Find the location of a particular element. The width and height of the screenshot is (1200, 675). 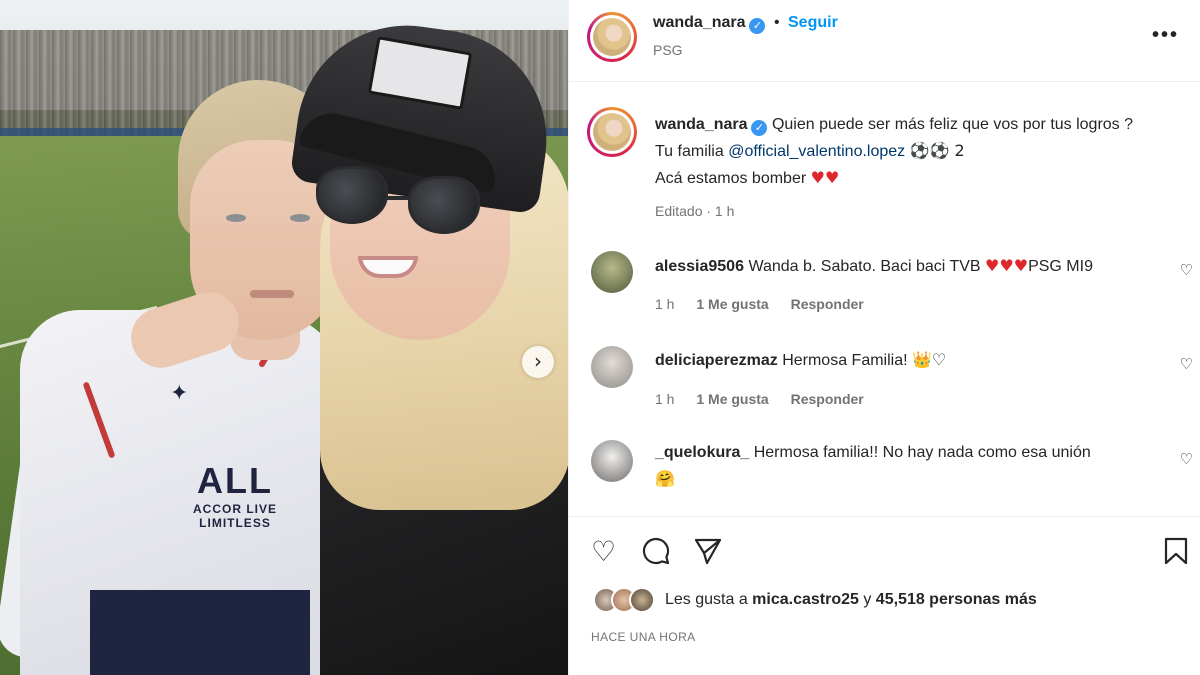

boy-mouth is located at coordinates (272, 294).